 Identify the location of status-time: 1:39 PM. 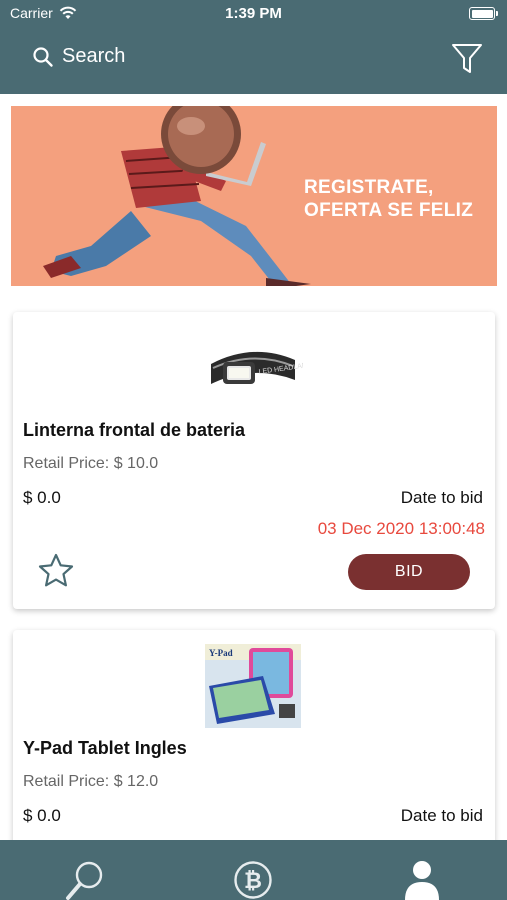
(253, 13).